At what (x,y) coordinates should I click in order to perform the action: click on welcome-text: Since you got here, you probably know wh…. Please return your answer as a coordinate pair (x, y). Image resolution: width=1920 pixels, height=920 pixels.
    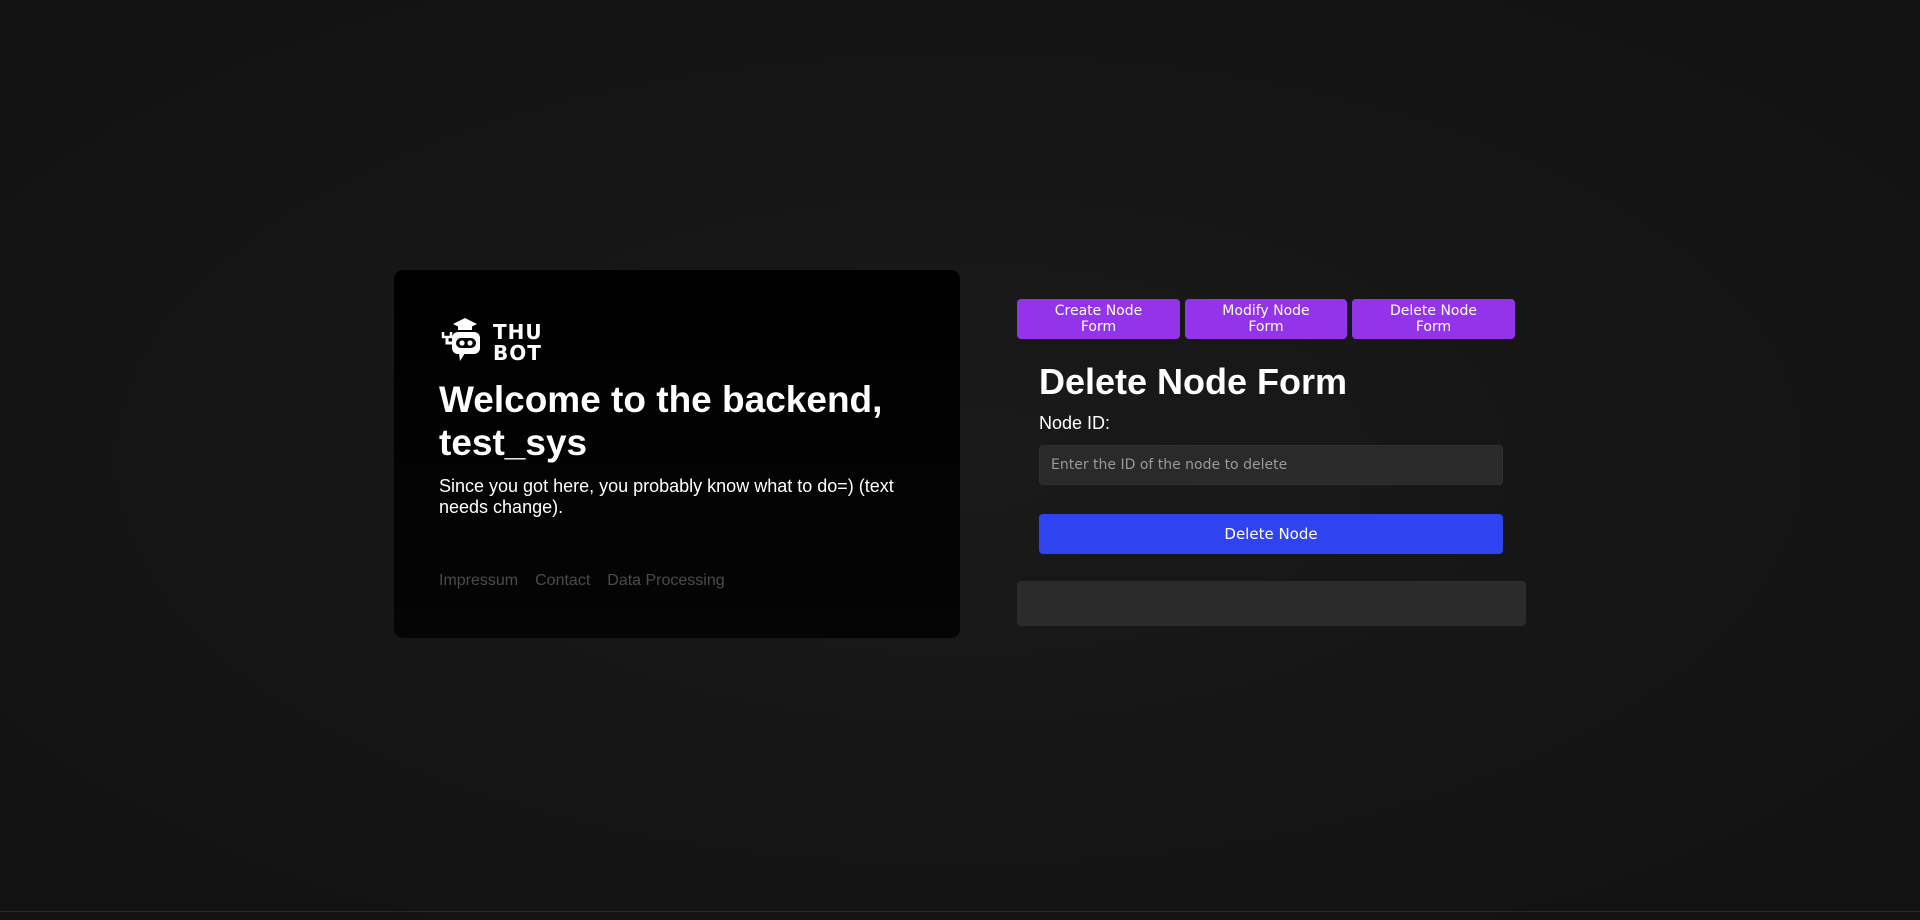
    Looking at the image, I should click on (666, 496).